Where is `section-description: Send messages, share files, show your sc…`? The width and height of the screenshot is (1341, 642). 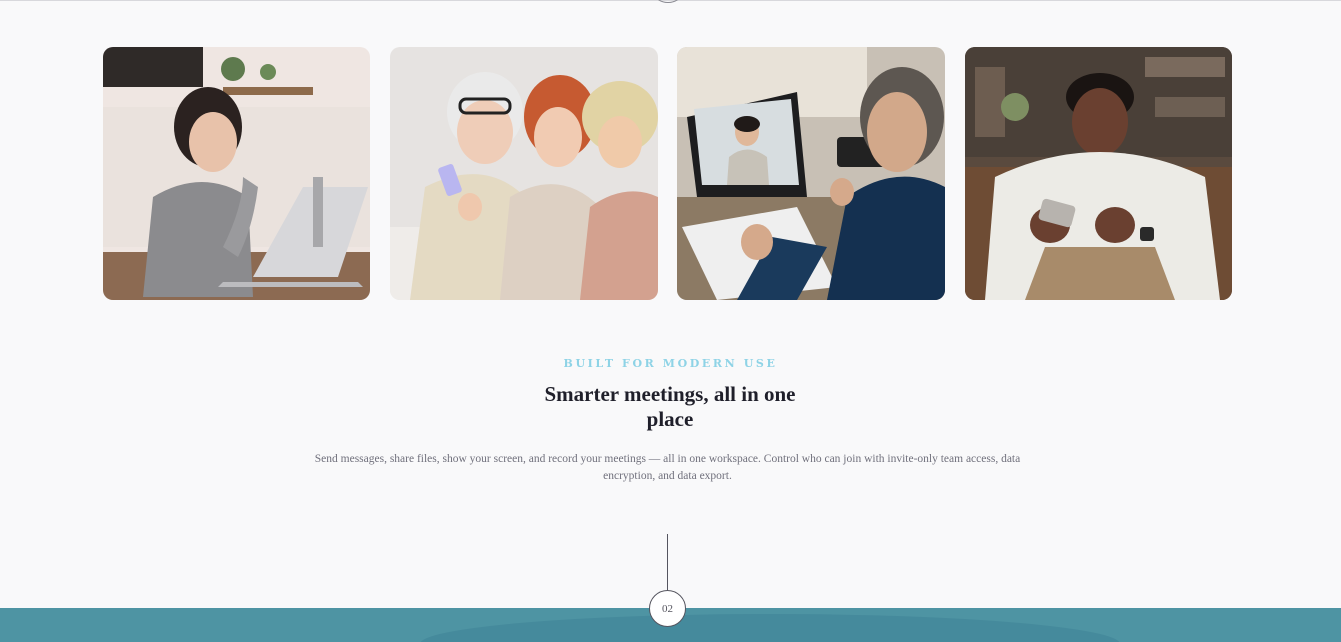
section-description: Send messages, share files, show your sc… is located at coordinates (667, 467).